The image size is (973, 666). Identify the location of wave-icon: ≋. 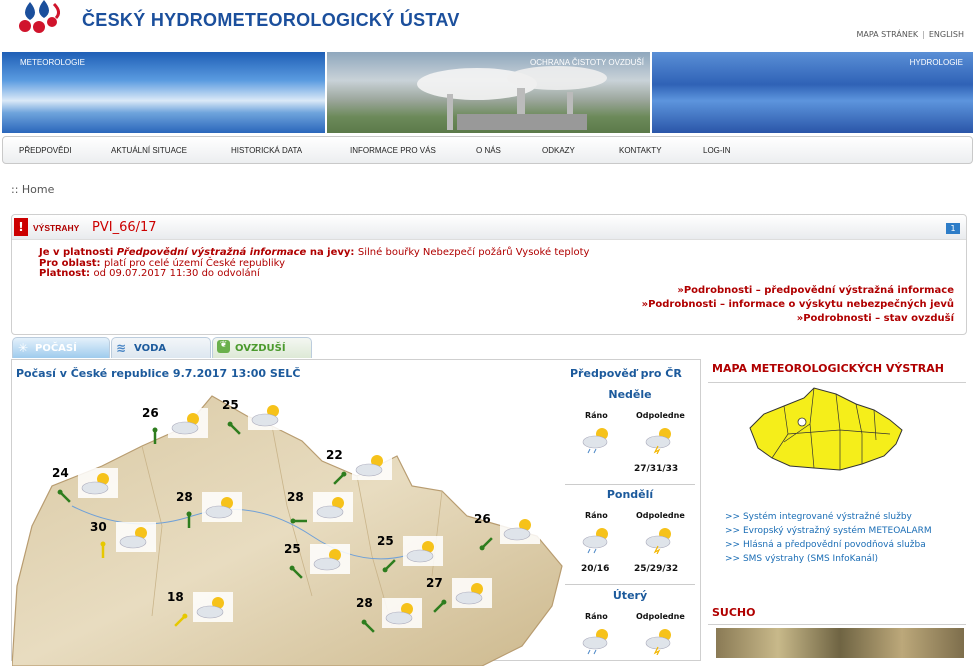
(121, 348).